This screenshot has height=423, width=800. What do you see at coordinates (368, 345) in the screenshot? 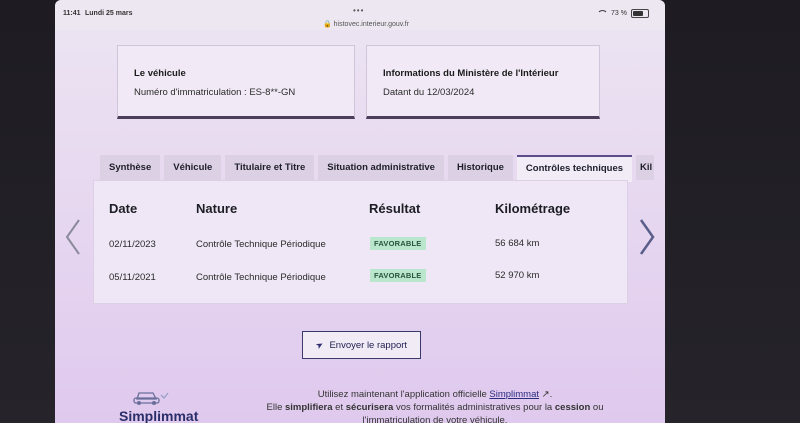
I see `send-report-label: Envoyer le rapport` at bounding box center [368, 345].